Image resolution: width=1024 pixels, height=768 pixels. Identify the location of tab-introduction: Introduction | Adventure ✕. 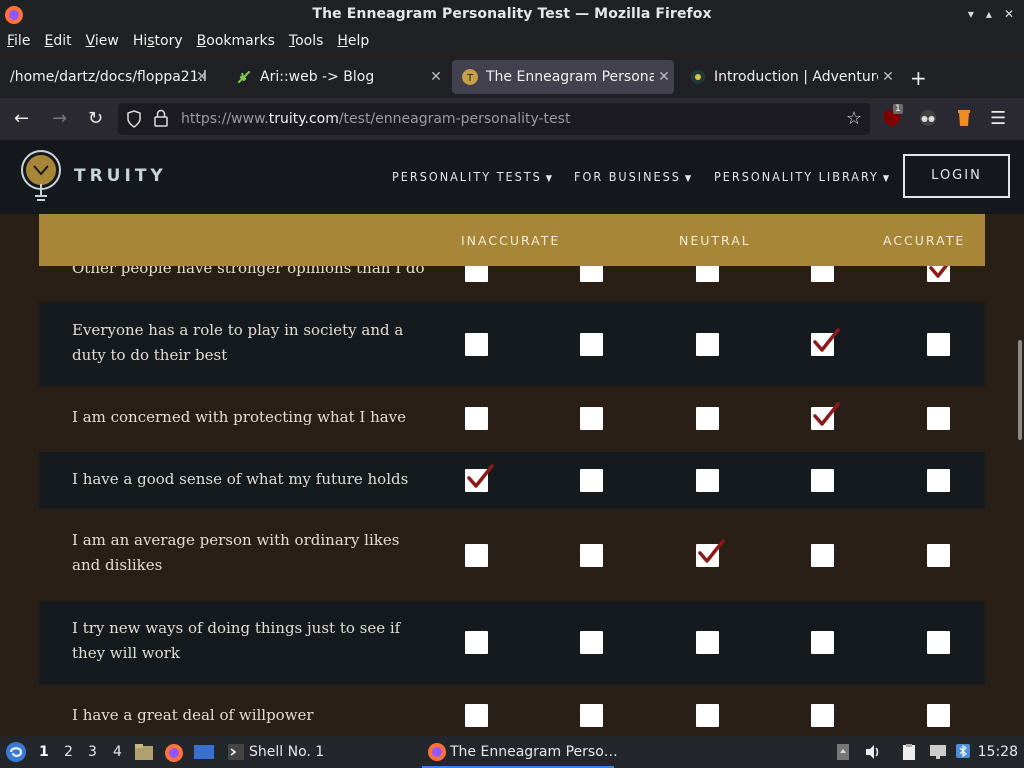
(789, 77).